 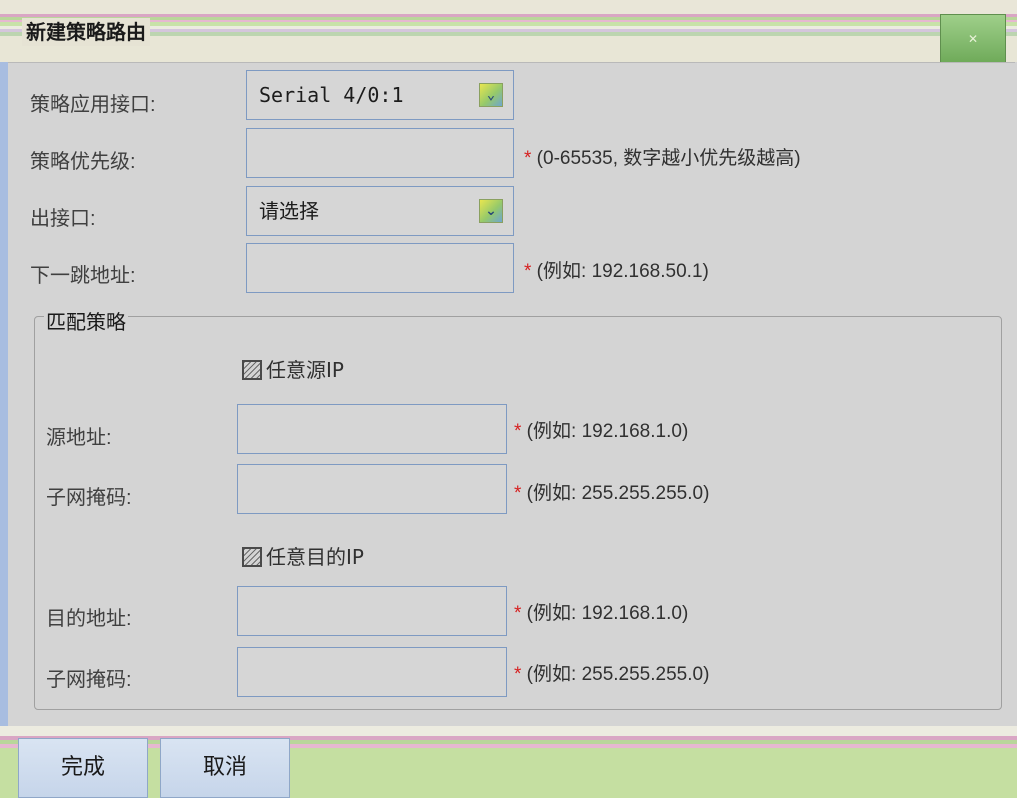 What do you see at coordinates (83, 768) in the screenshot?
I see `finish-button: 完成` at bounding box center [83, 768].